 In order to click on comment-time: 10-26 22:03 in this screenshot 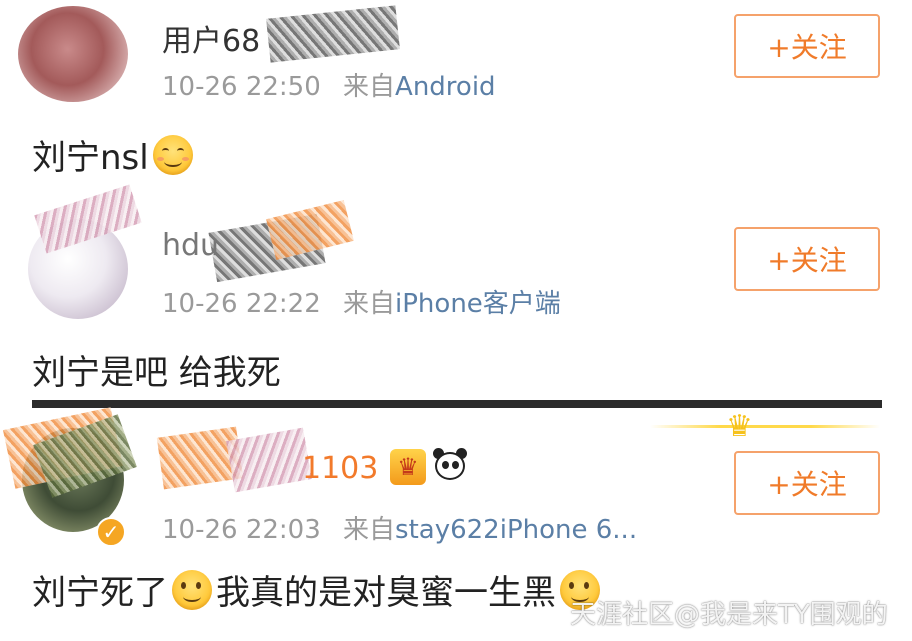, I will do `click(241, 530)`.